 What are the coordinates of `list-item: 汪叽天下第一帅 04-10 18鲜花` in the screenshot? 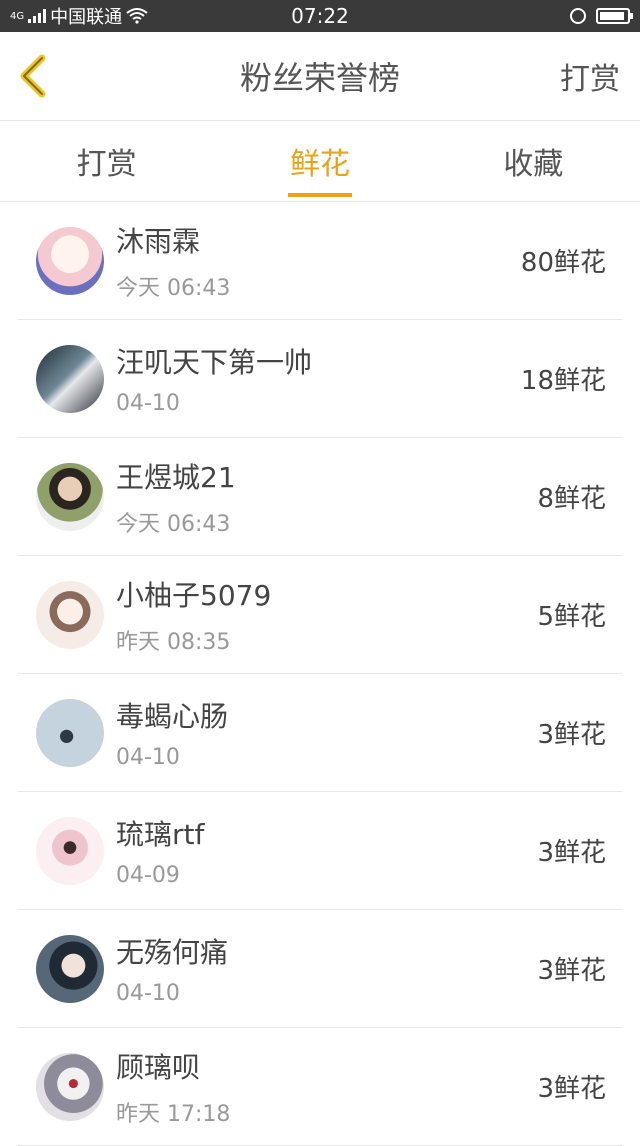 It's located at (320, 379).